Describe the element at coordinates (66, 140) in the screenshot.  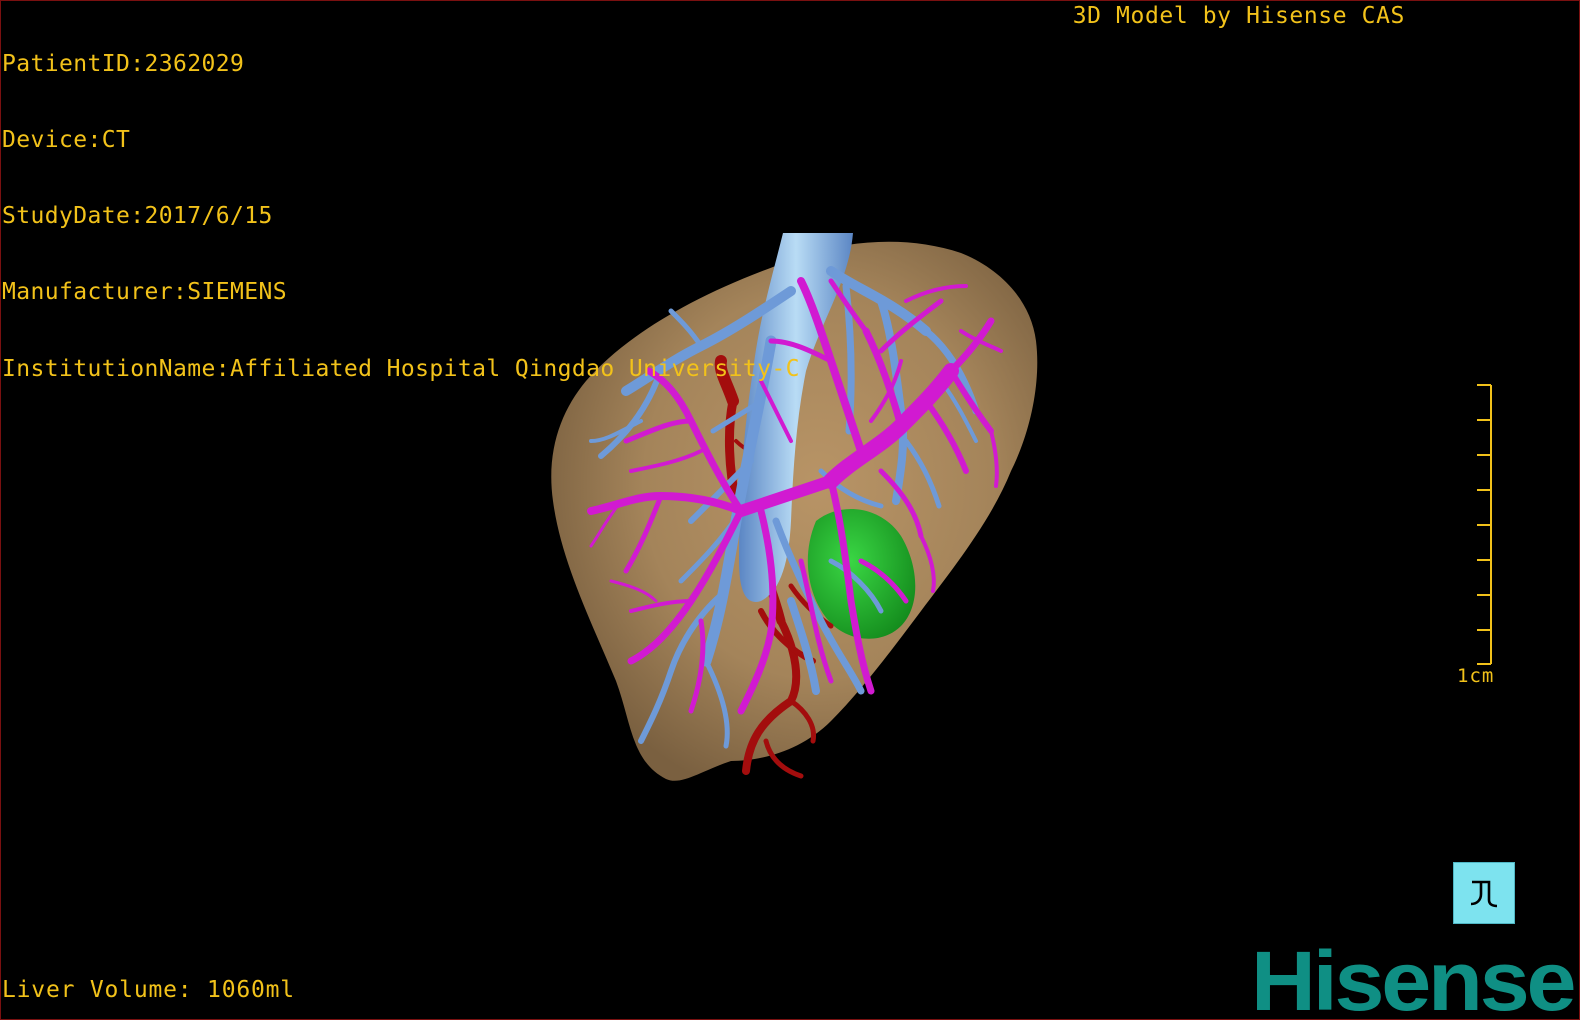
I see `device: Device:CT` at that location.